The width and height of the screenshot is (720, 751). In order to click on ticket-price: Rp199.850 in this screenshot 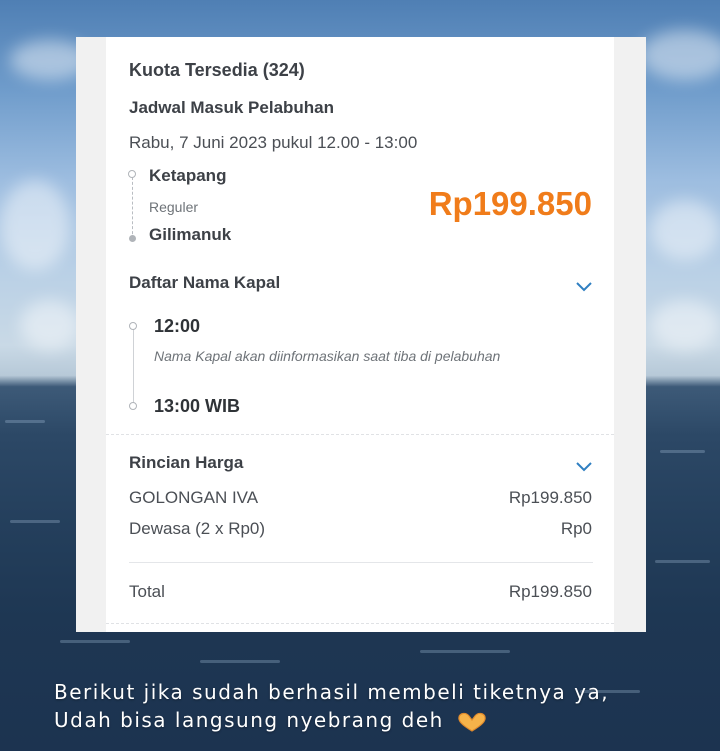, I will do `click(510, 203)`.